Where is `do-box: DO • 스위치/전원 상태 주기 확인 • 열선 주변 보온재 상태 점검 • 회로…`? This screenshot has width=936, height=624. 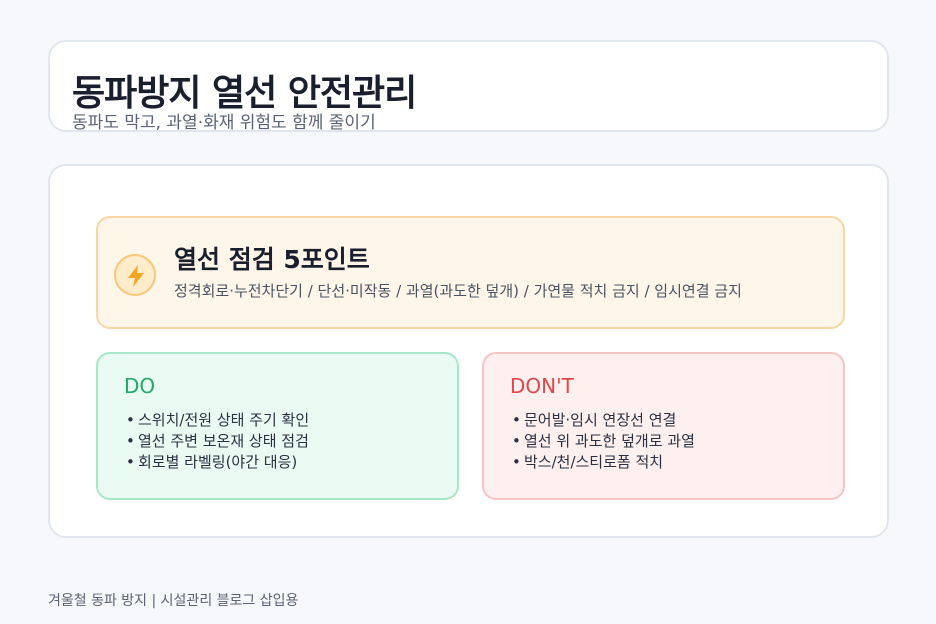
do-box: DO • 스위치/전원 상태 주기 확인 • 열선 주변 보온재 상태 점검 • 회로… is located at coordinates (277, 426).